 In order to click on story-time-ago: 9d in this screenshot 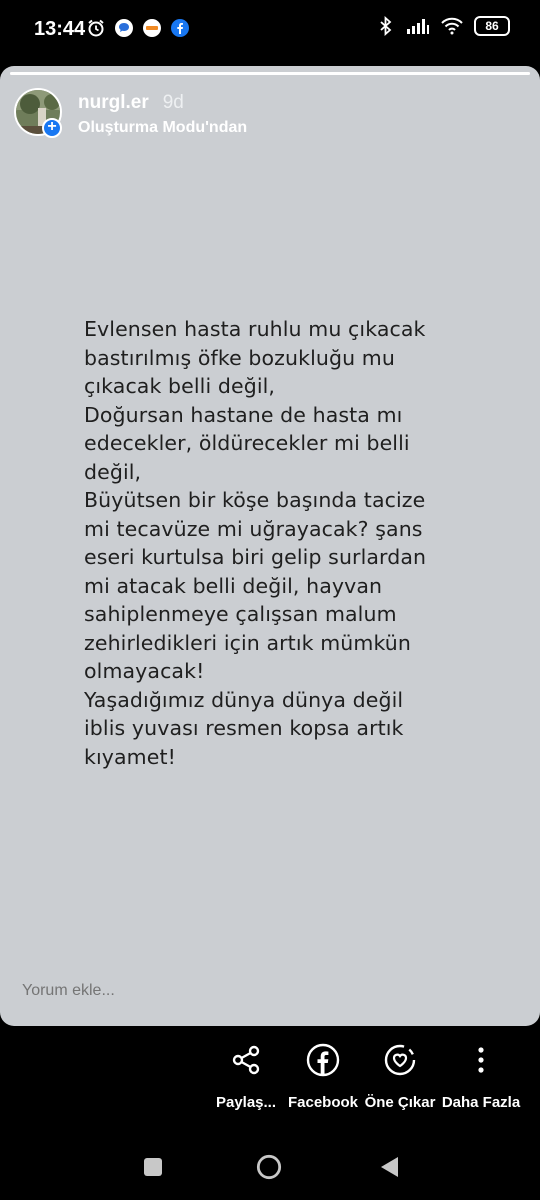, I will do `click(173, 102)`.